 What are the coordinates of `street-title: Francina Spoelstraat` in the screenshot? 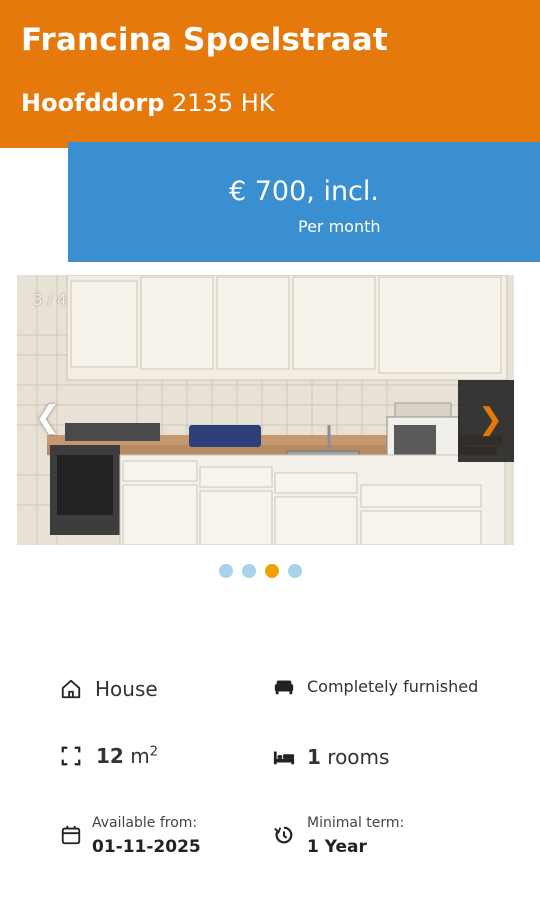 It's located at (204, 40).